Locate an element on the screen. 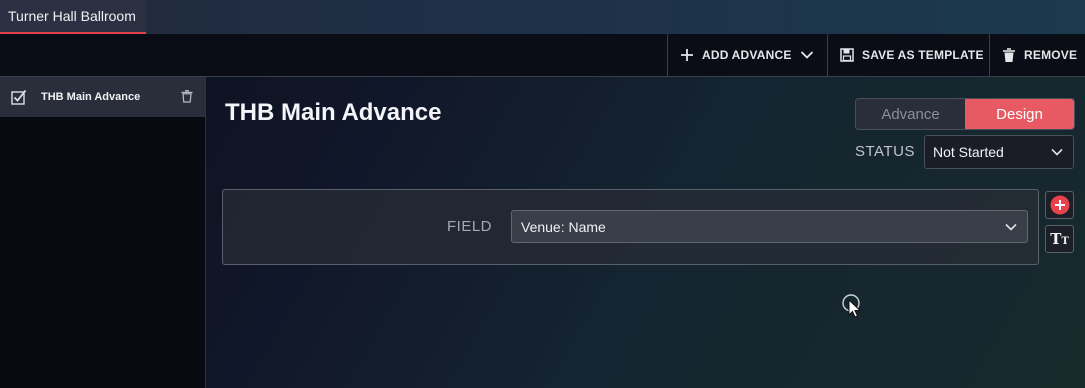 This screenshot has width=1085, height=388. sidebar-item-label: THB Main Advance is located at coordinates (91, 97).